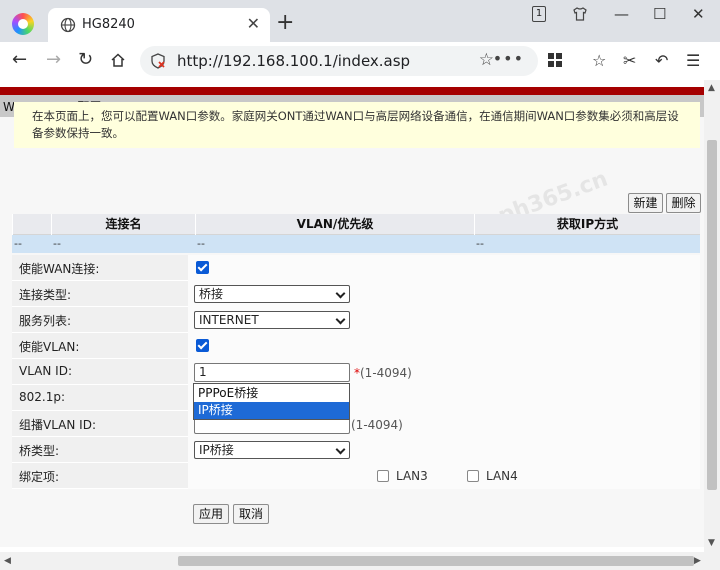 The image size is (720, 570). Describe the element at coordinates (68, 25) in the screenshot. I see `globe-icon` at that location.